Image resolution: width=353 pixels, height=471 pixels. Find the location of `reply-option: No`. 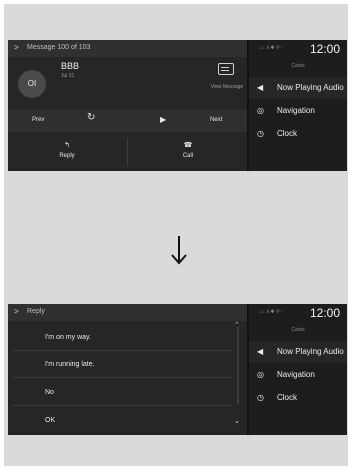

reply-option: No is located at coordinates (120, 394).